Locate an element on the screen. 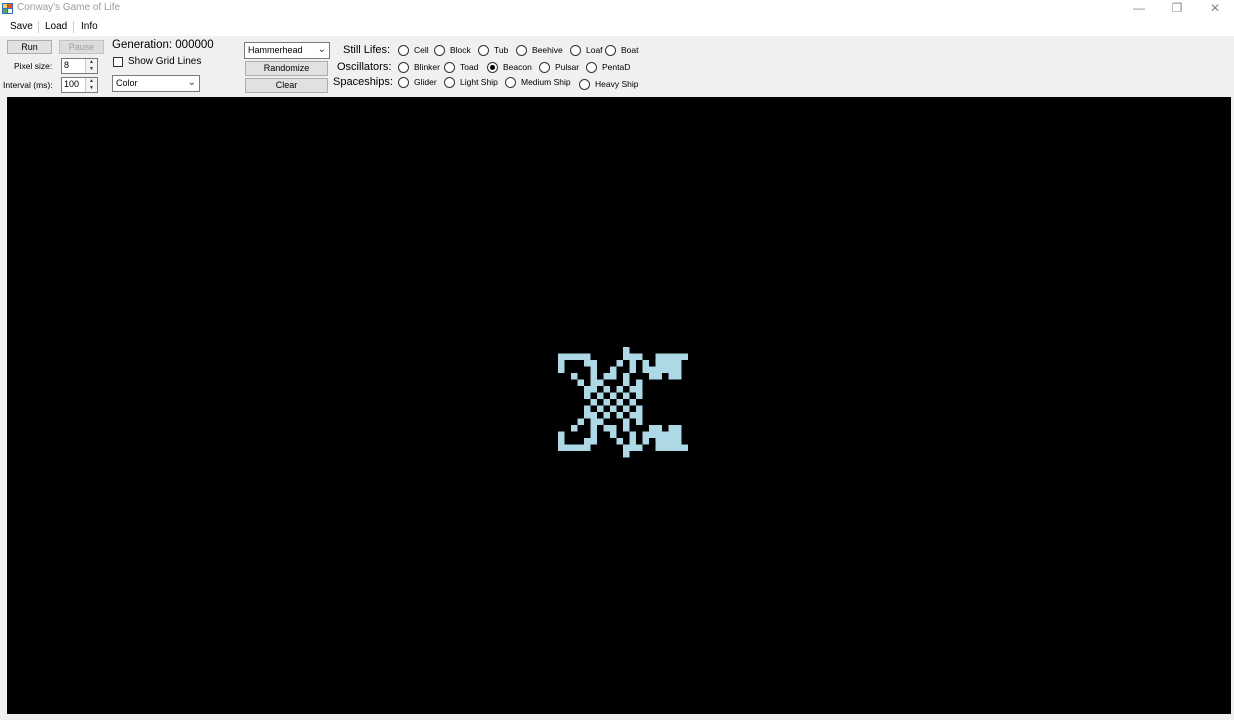 This screenshot has height=720, width=1234. radio-cell is located at coordinates (403, 50).